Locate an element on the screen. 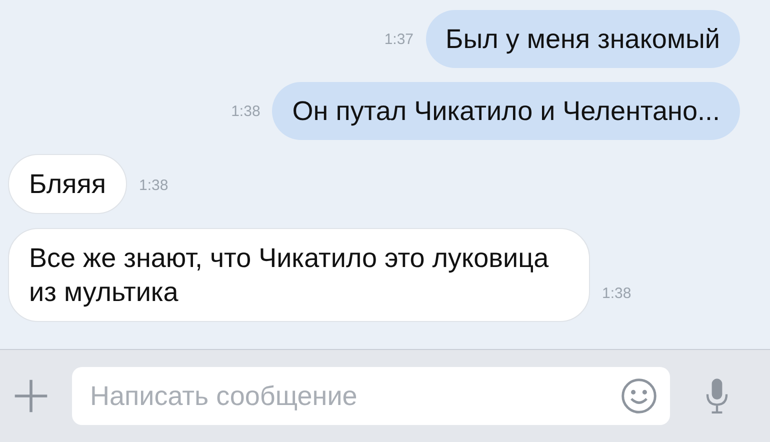 The image size is (770, 442). microphone-icon is located at coordinates (717, 396).